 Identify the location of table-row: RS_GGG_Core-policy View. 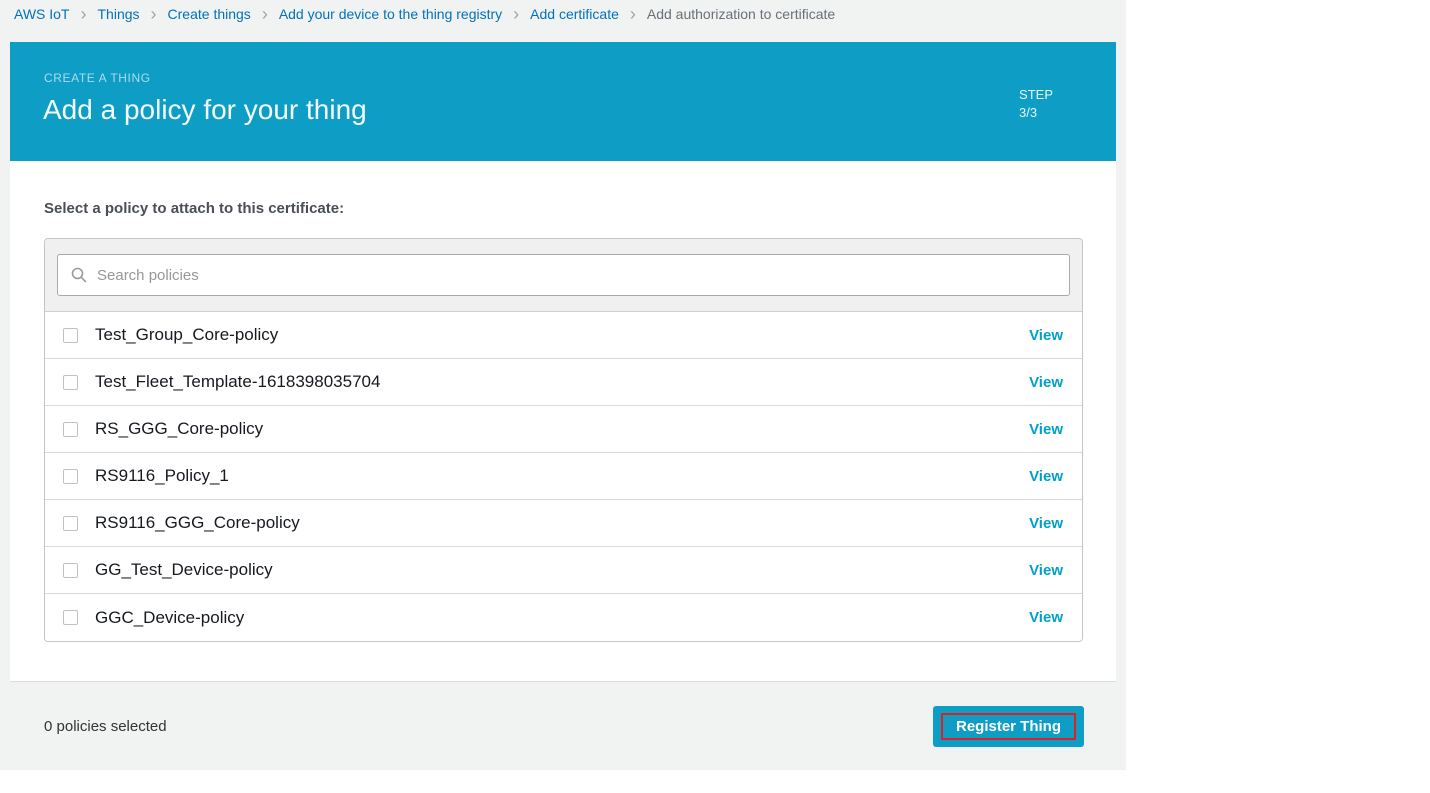
(563, 429).